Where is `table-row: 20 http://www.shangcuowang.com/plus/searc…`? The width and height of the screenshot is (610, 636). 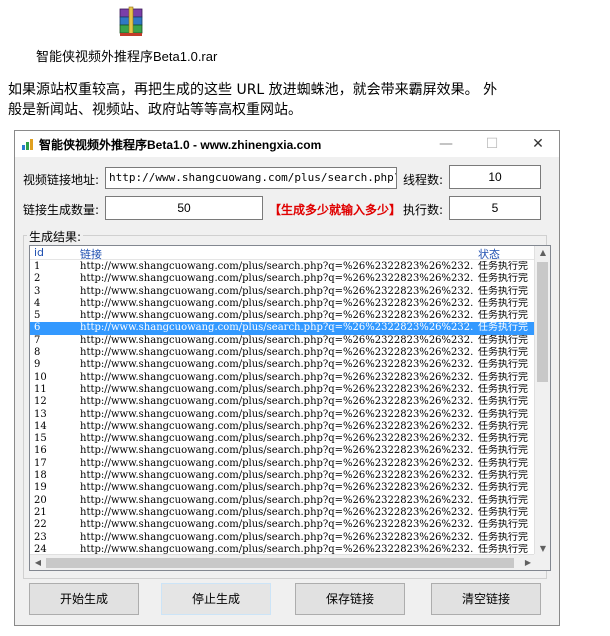
table-row: 20 http://www.shangcuowang.com/plus/searc… is located at coordinates (283, 501).